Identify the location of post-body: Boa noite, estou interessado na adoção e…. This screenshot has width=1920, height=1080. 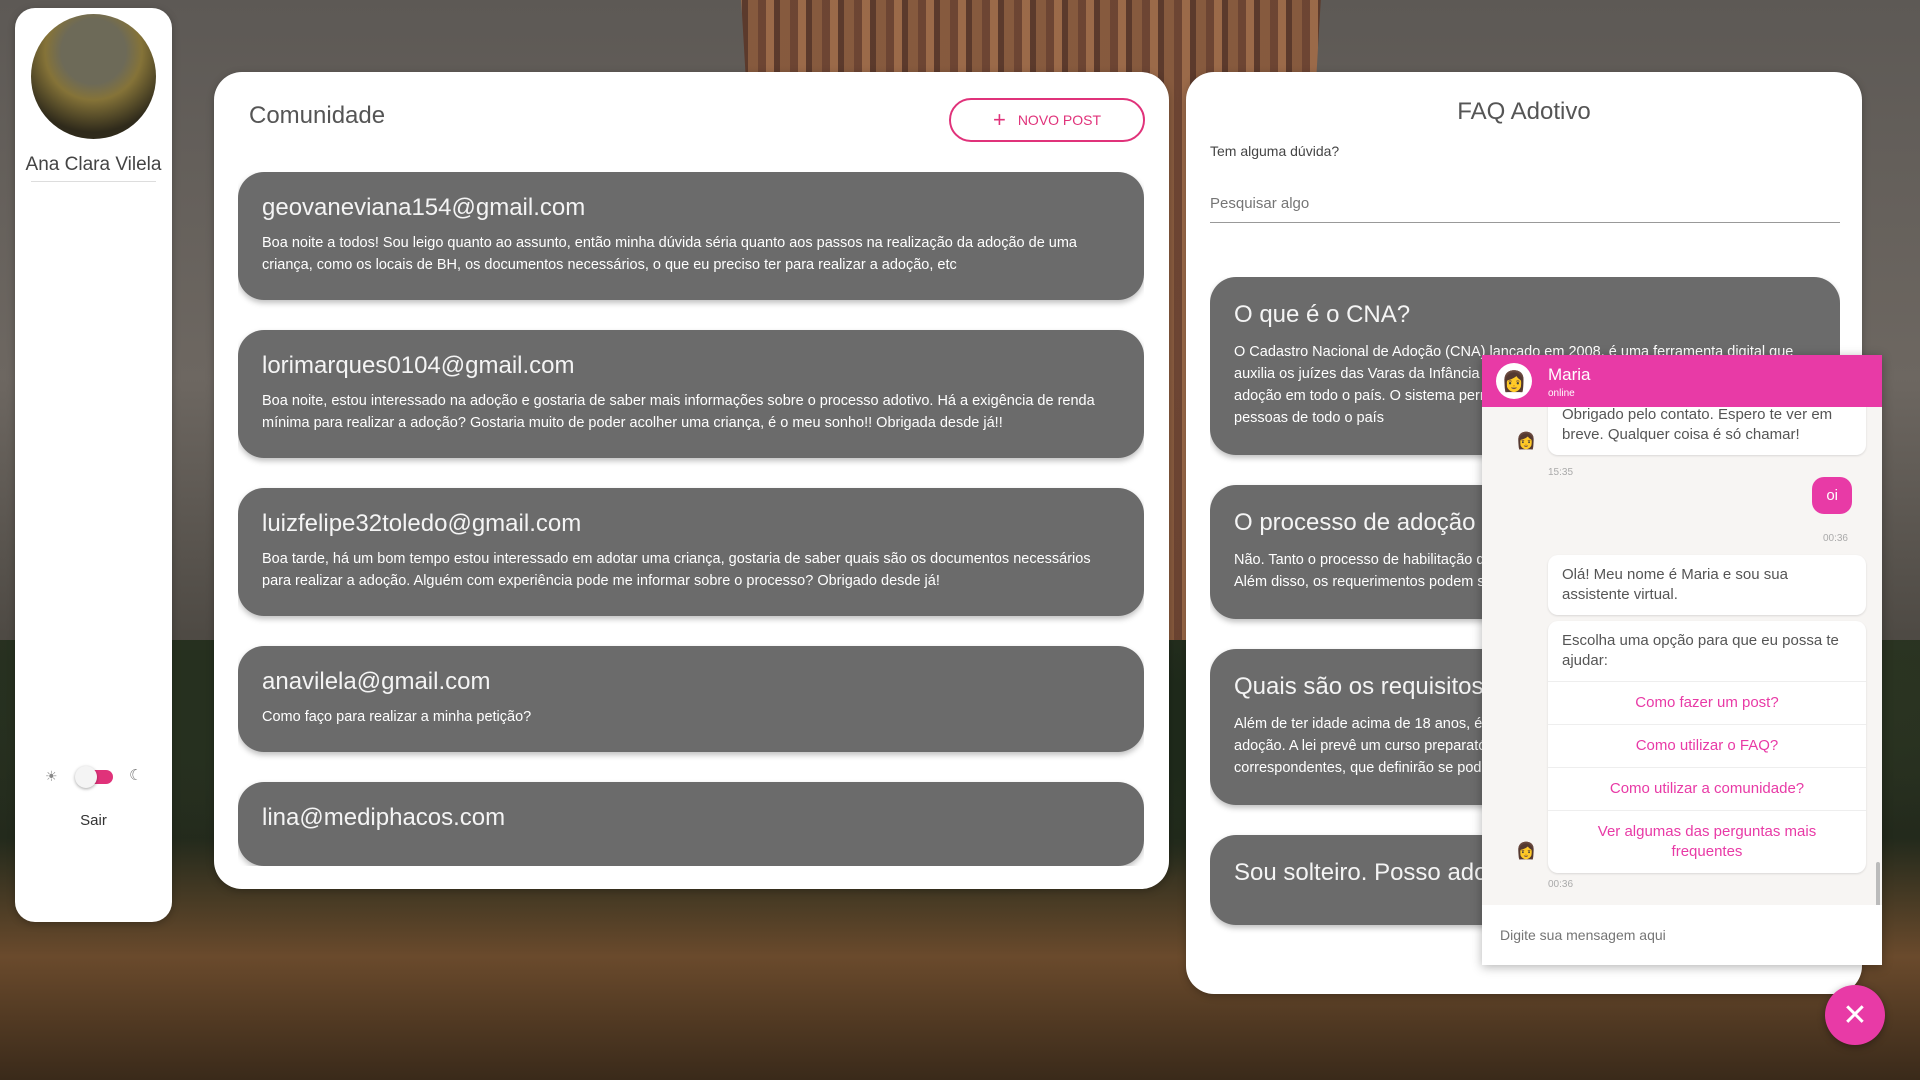
(678, 412).